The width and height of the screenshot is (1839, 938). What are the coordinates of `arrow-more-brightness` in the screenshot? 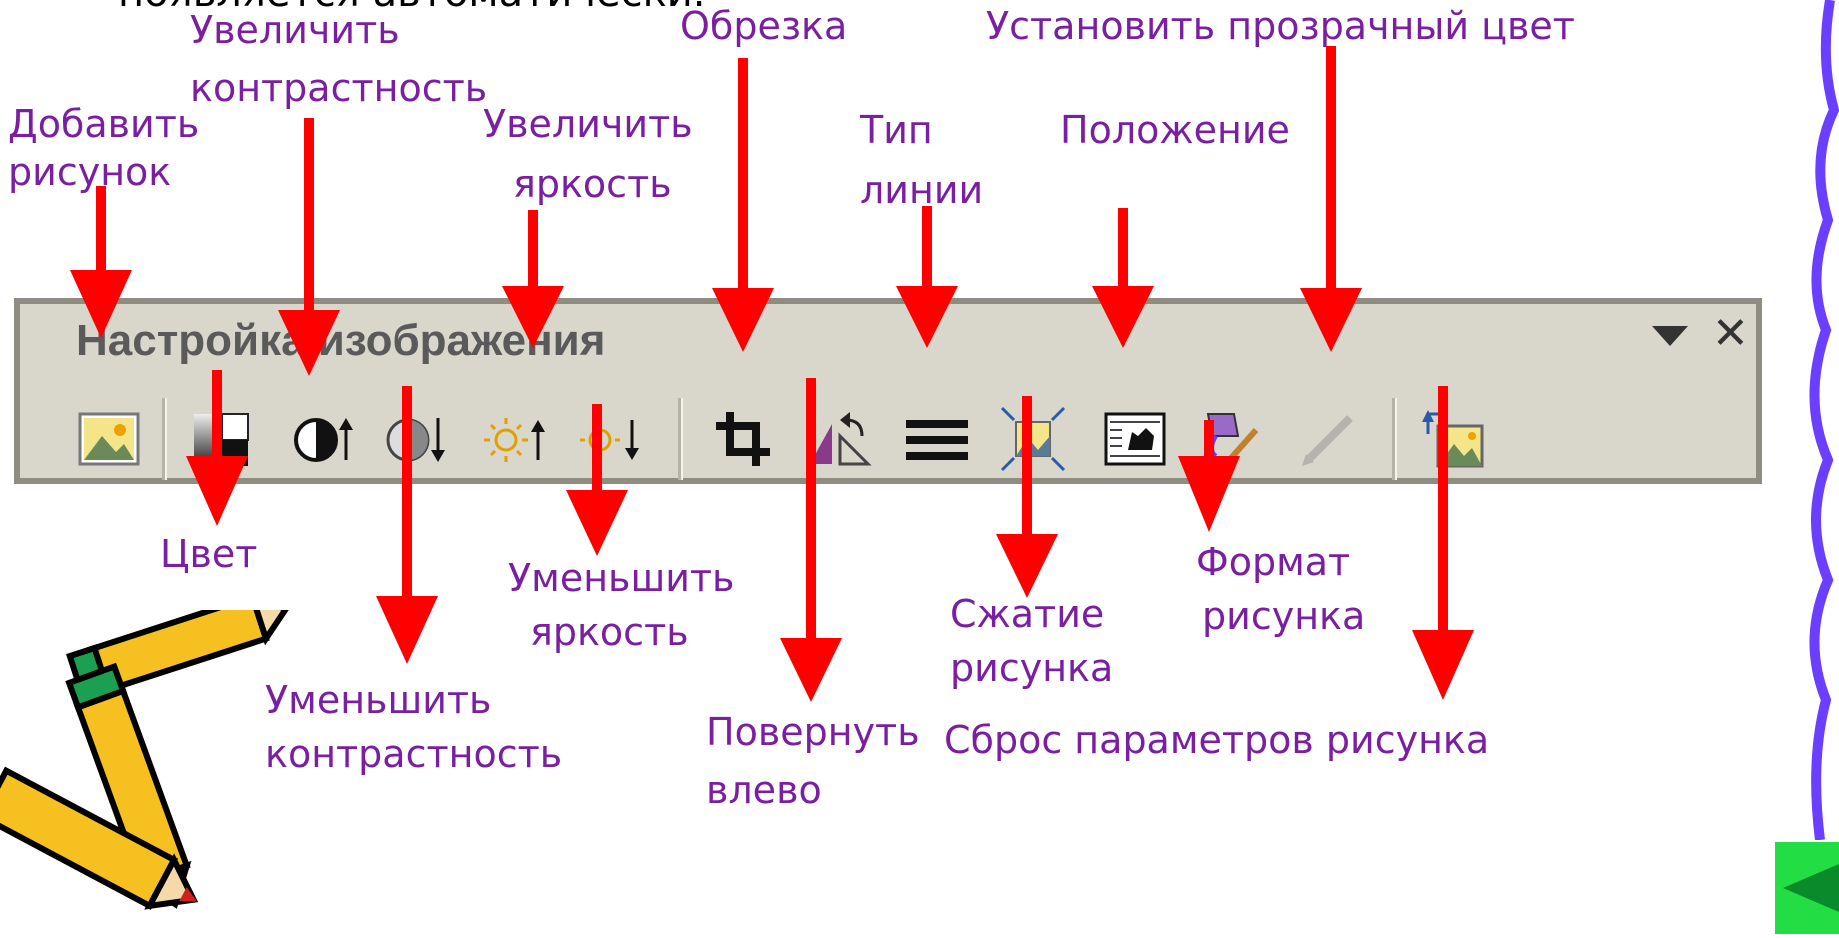 It's located at (533, 279).